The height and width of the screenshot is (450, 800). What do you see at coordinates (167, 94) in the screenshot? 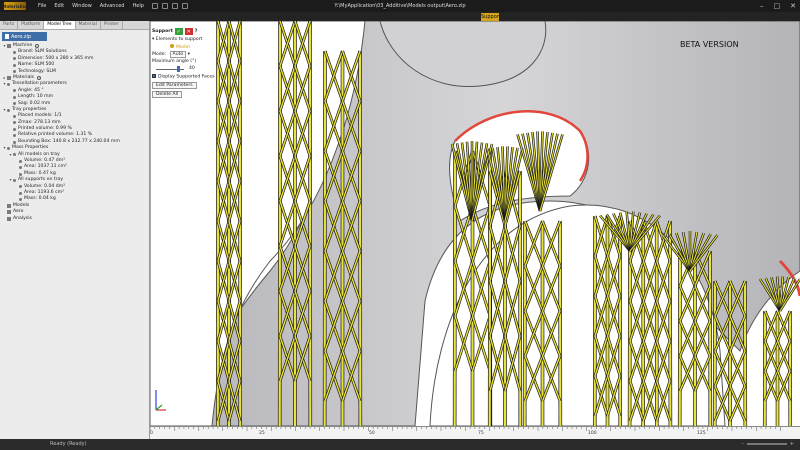
I see `delete-all-button: Delete All` at bounding box center [167, 94].